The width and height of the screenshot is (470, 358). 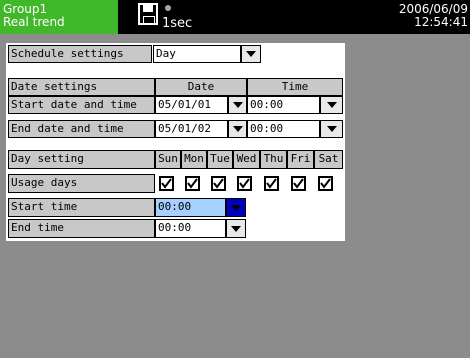 I want to click on end-date-field: 05/01/02, so click(x=191, y=129).